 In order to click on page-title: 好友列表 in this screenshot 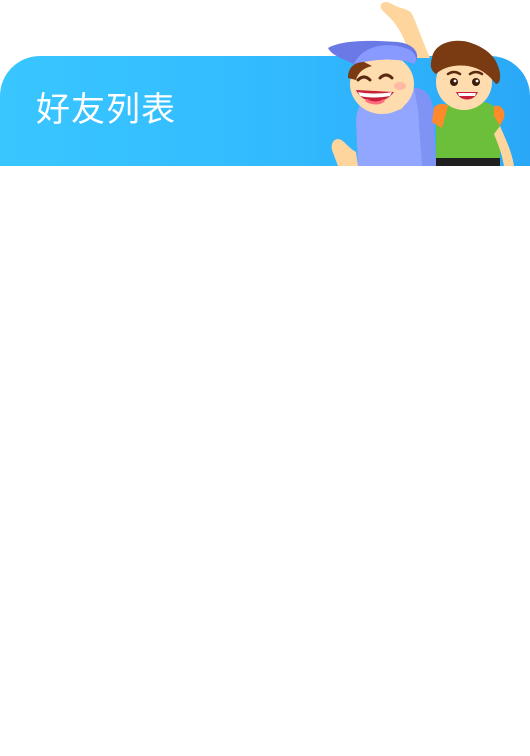, I will do `click(106, 110)`.